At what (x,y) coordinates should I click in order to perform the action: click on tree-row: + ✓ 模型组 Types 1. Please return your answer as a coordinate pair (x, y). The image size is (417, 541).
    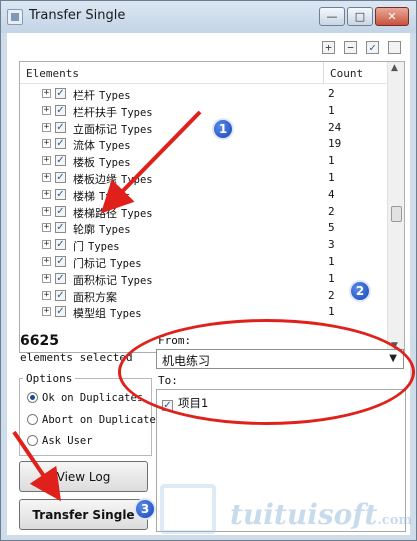
    Looking at the image, I should click on (204, 312).